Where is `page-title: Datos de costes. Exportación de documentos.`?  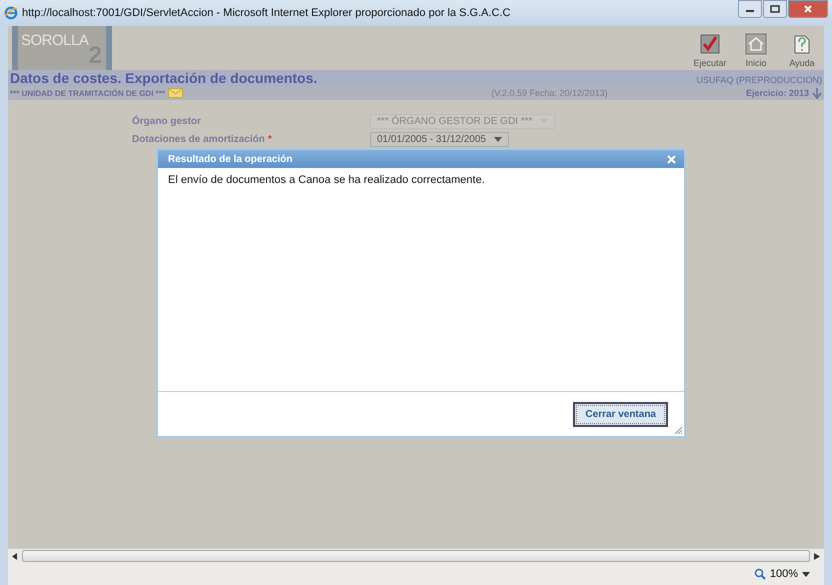 page-title: Datos de costes. Exportación de documentos. is located at coordinates (164, 78).